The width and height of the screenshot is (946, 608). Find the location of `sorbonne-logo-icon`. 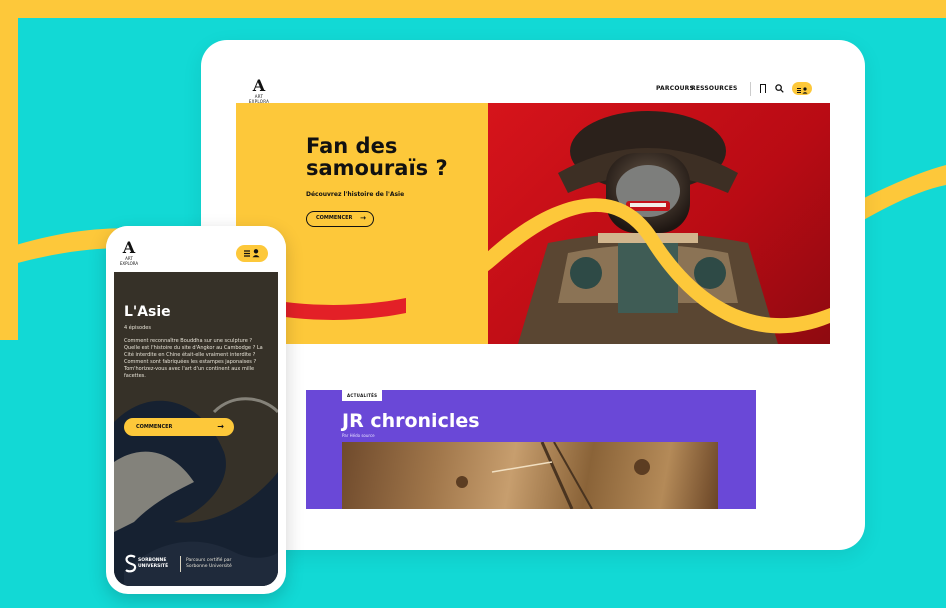

sorbonne-logo-icon is located at coordinates (131, 563).